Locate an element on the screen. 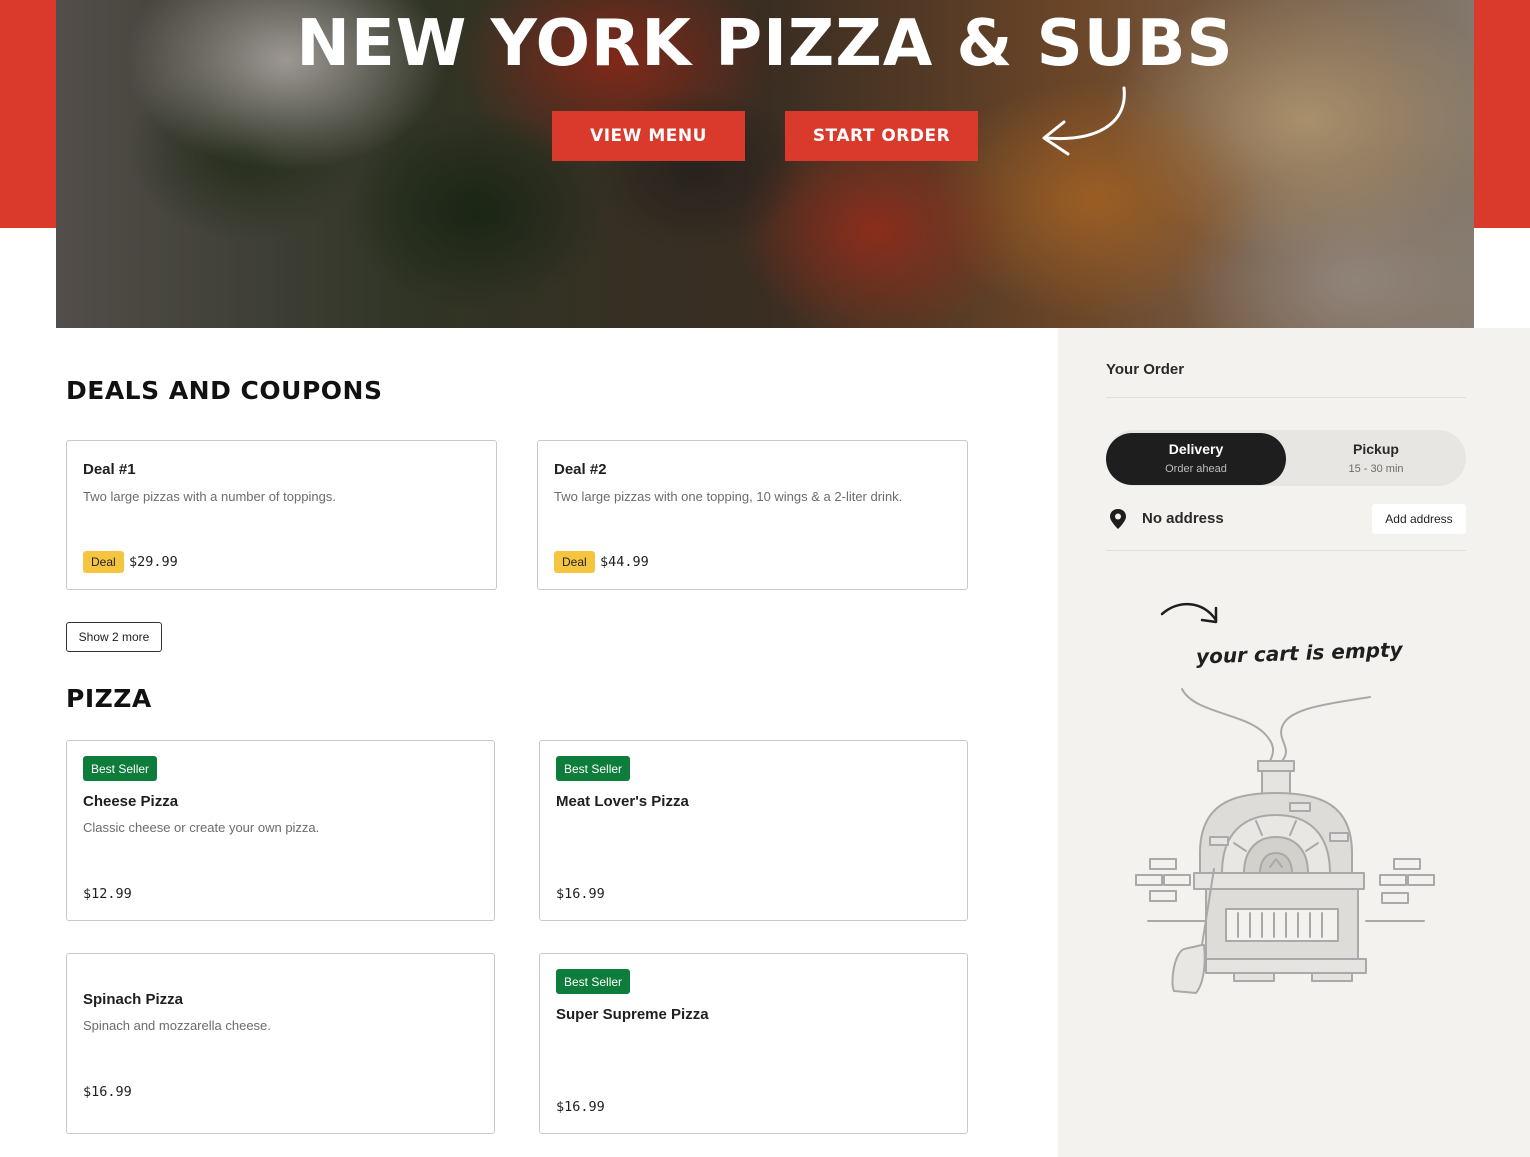 The width and height of the screenshot is (1530, 1157). add-address-button: Add address is located at coordinates (1419, 519).